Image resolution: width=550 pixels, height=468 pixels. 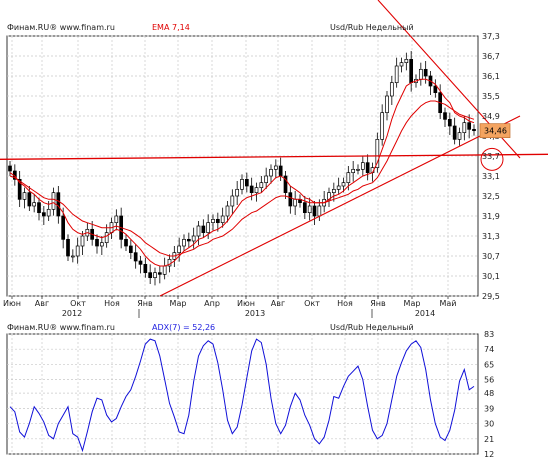 What do you see at coordinates (447, 303) in the screenshot?
I see `month-label: Май` at bounding box center [447, 303].